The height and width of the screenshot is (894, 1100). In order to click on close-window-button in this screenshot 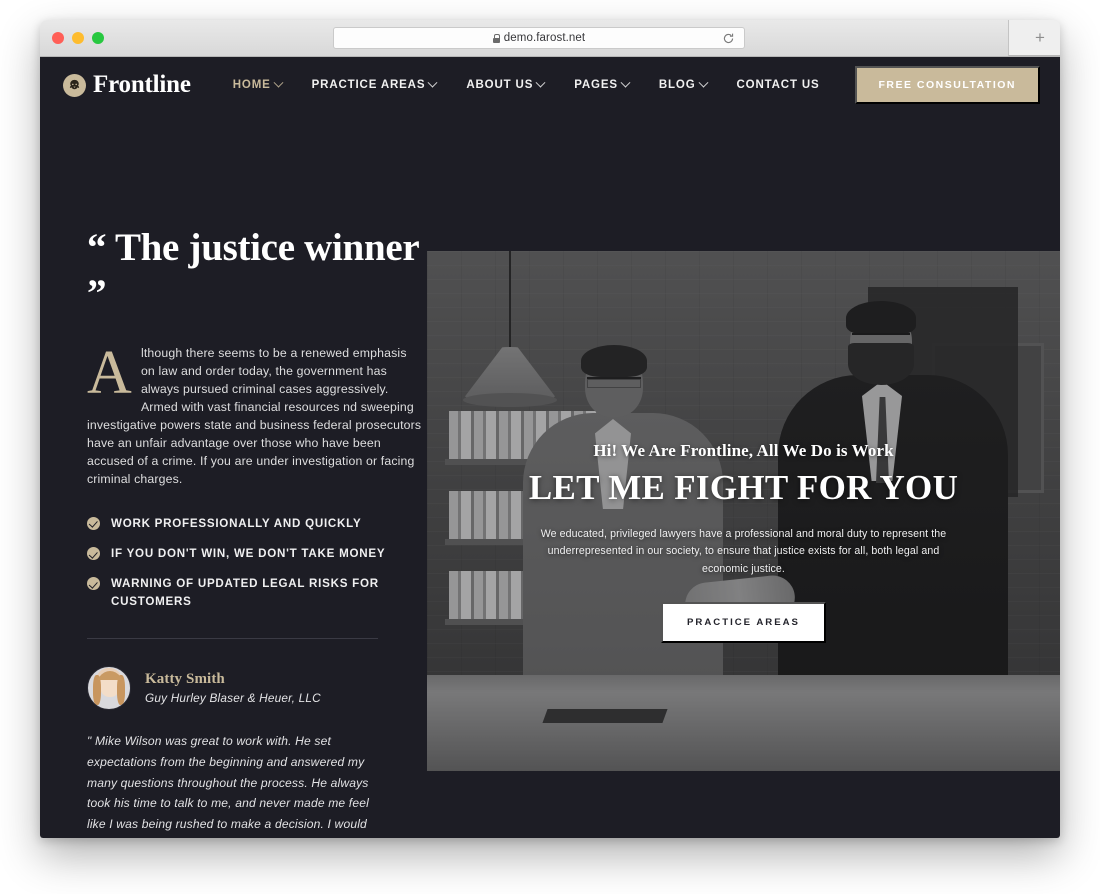, I will do `click(58, 38)`.